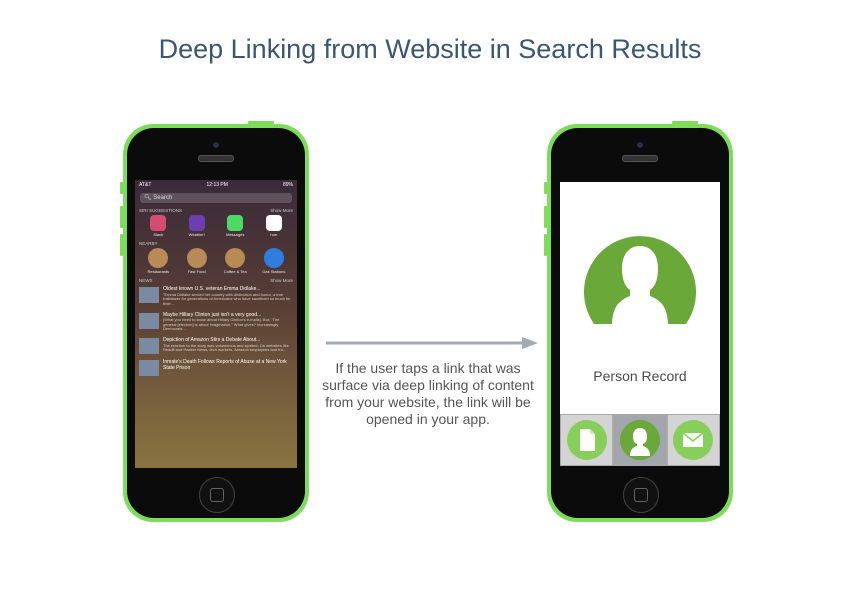  I want to click on app-weather: Weather!, so click(197, 226).